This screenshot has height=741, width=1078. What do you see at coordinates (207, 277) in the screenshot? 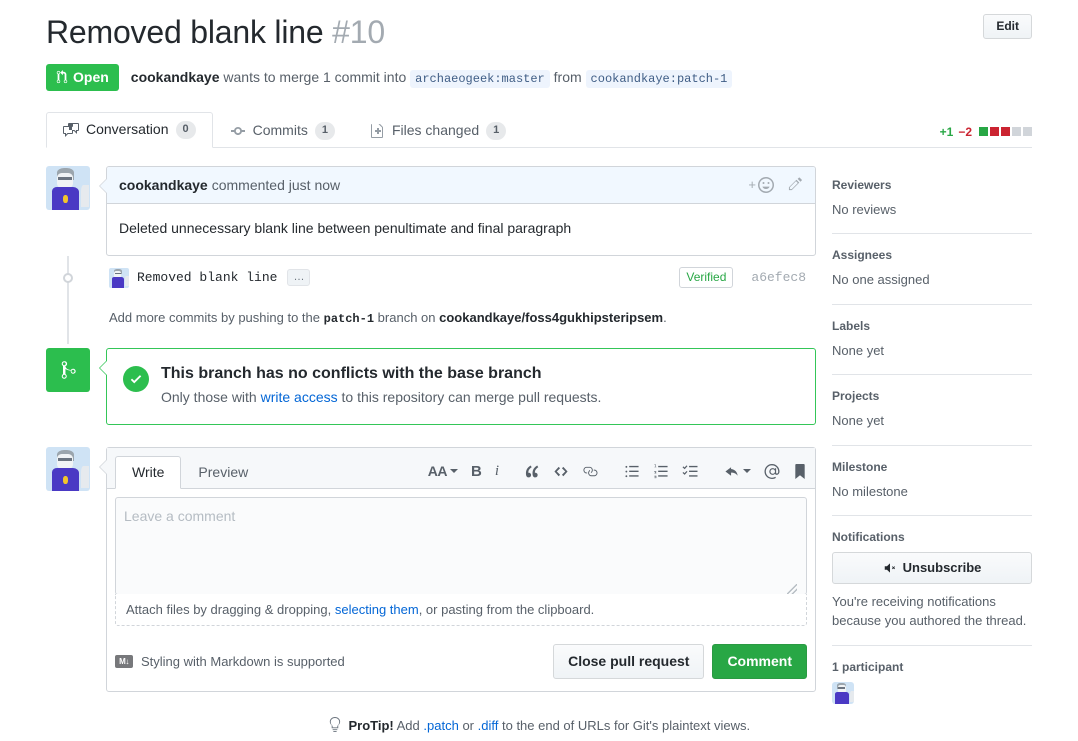
I see `commit-message: Removed blank line` at bounding box center [207, 277].